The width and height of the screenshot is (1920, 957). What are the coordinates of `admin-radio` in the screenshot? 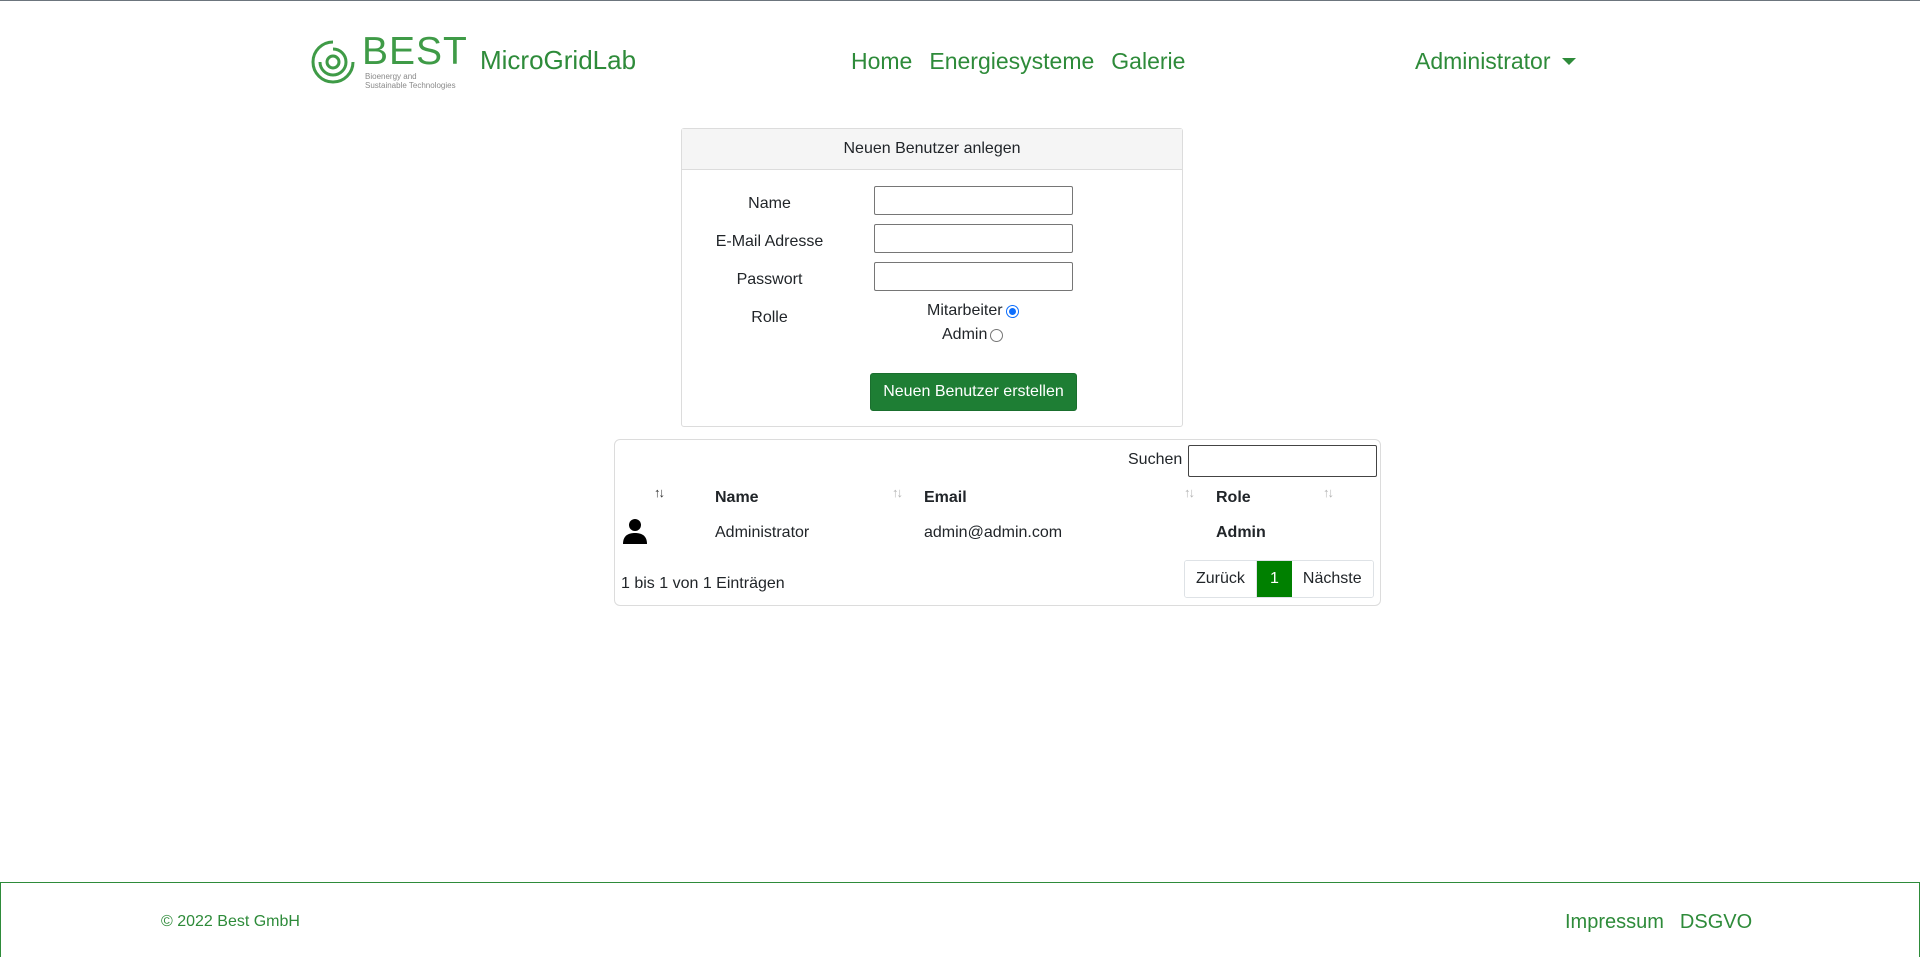 It's located at (997, 335).